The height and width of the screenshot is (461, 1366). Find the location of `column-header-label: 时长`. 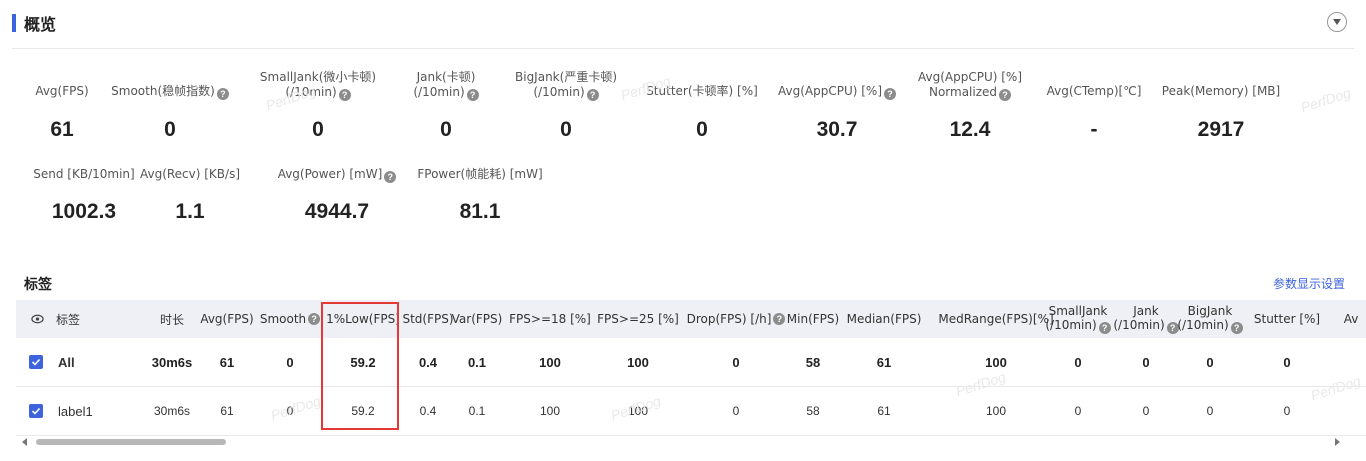

column-header-label: 时长 is located at coordinates (171, 319).